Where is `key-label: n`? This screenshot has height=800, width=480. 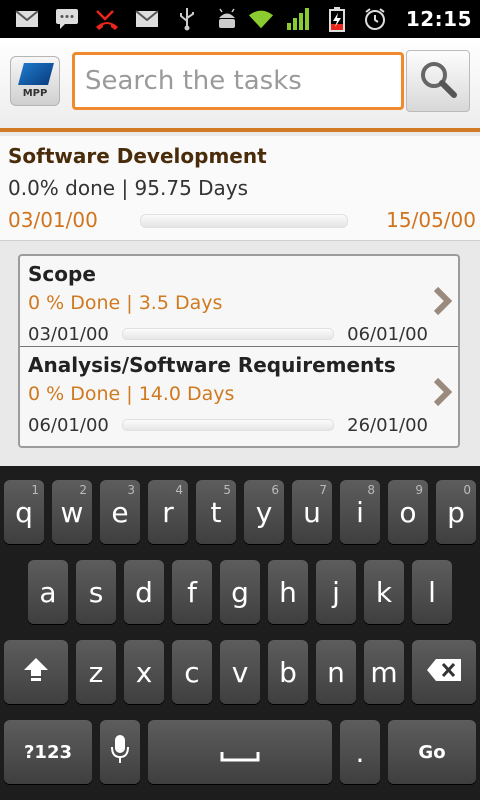
key-label: n is located at coordinates (336, 672).